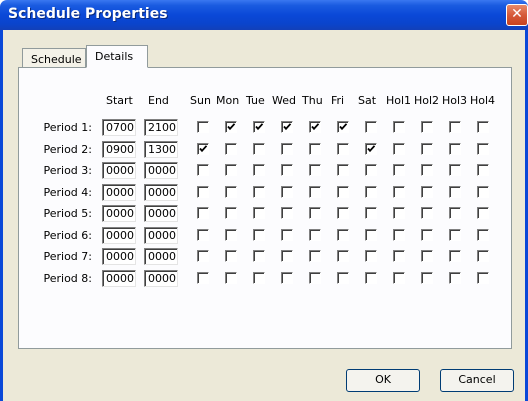 The image size is (528, 401). What do you see at coordinates (117, 56) in the screenshot?
I see `tab-details: Details` at bounding box center [117, 56].